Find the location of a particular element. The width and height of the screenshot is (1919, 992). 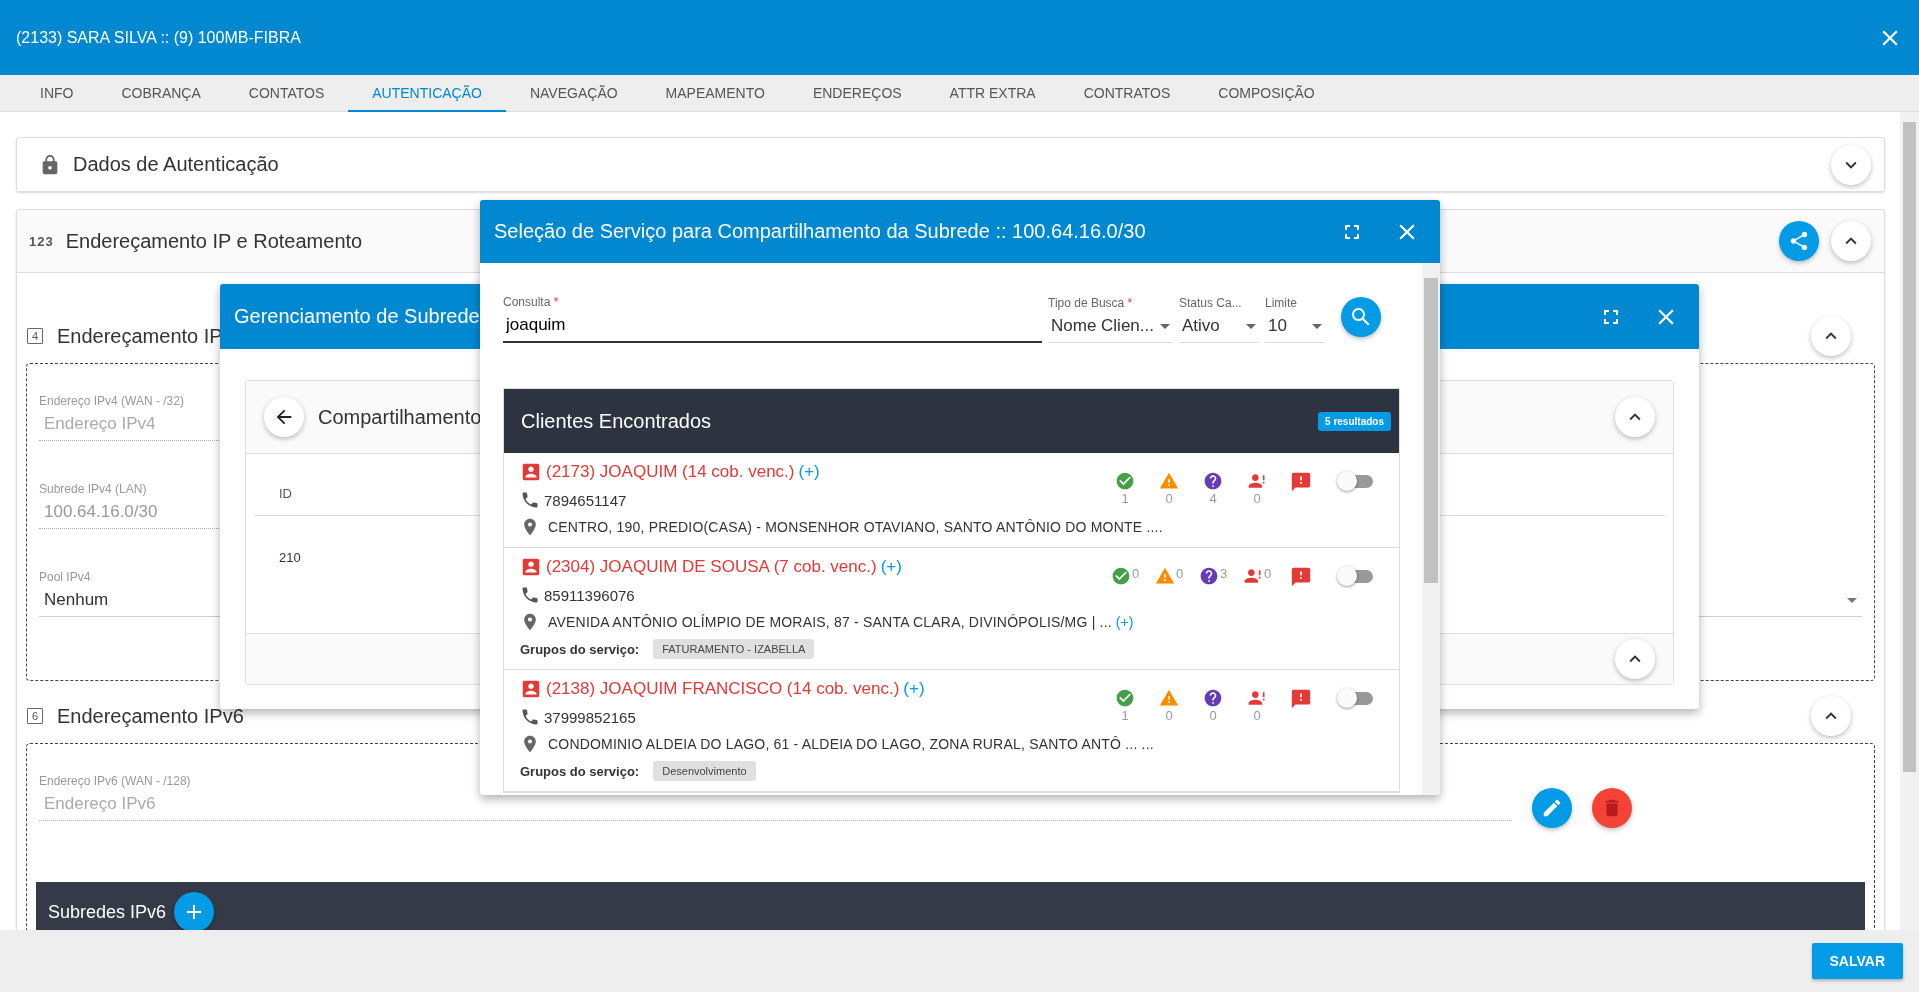

count: 4 is located at coordinates (1213, 498).